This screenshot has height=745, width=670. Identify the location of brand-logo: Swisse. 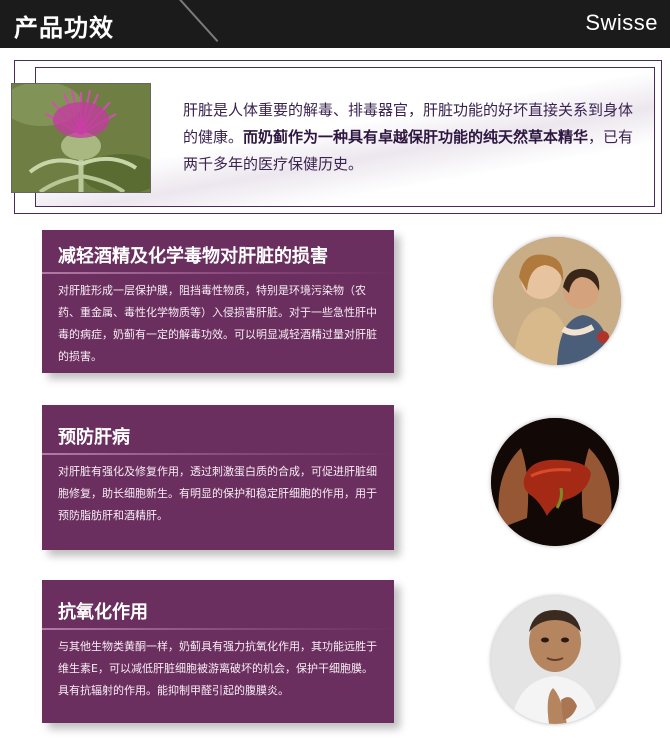
(621, 22).